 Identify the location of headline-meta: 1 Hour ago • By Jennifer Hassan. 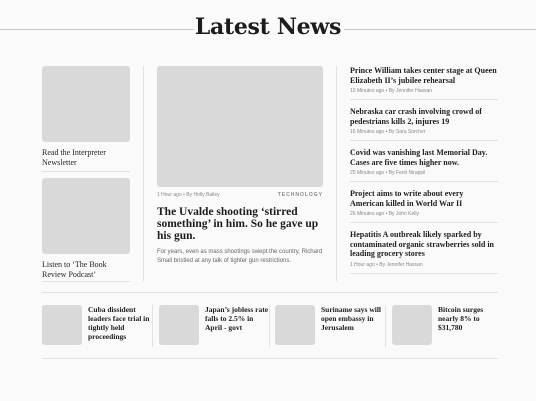
(386, 264).